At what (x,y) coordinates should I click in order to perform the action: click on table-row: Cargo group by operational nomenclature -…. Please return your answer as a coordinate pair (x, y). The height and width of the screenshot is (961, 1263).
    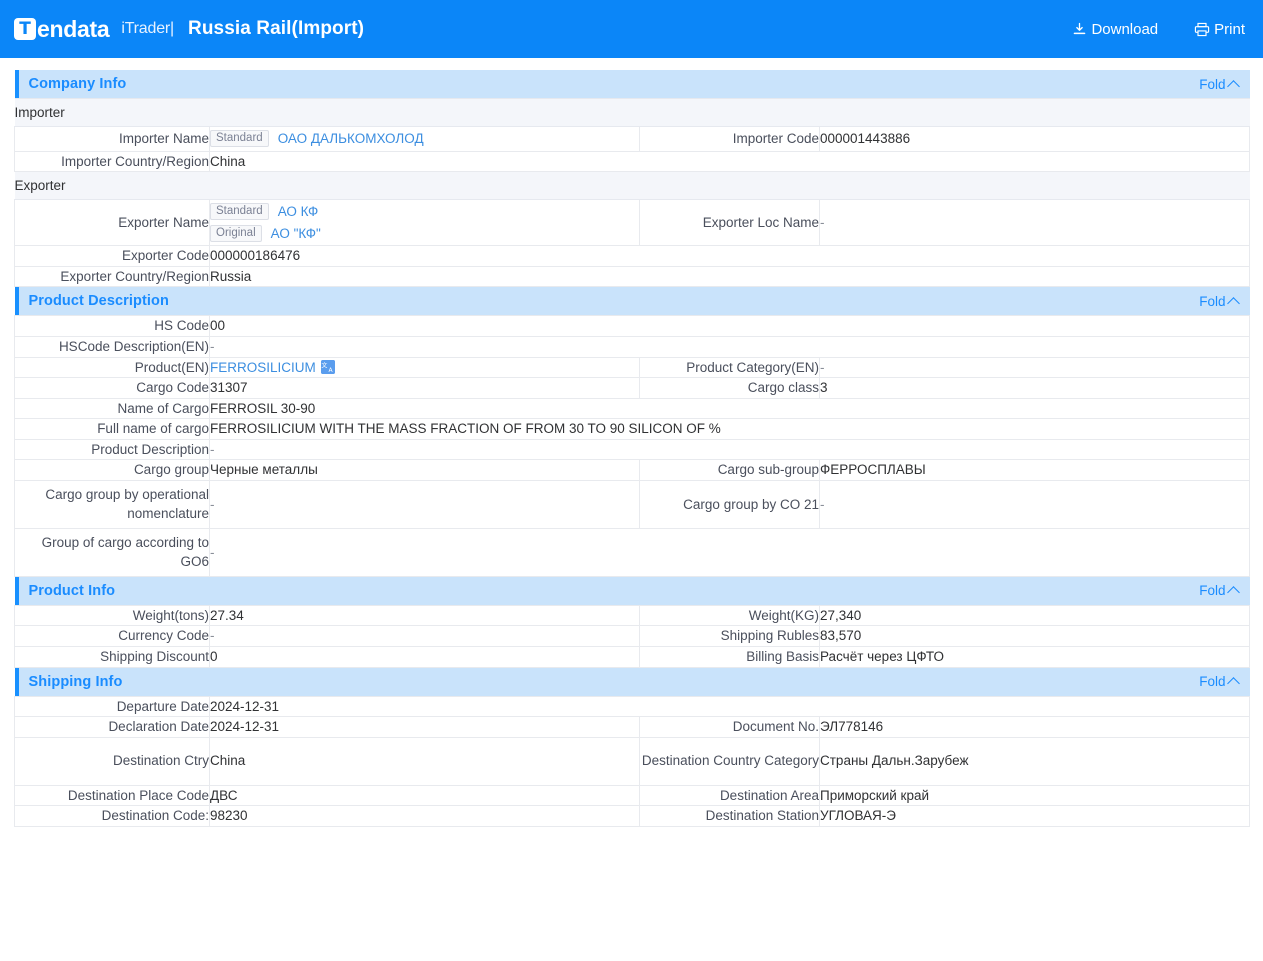
    Looking at the image, I should click on (632, 504).